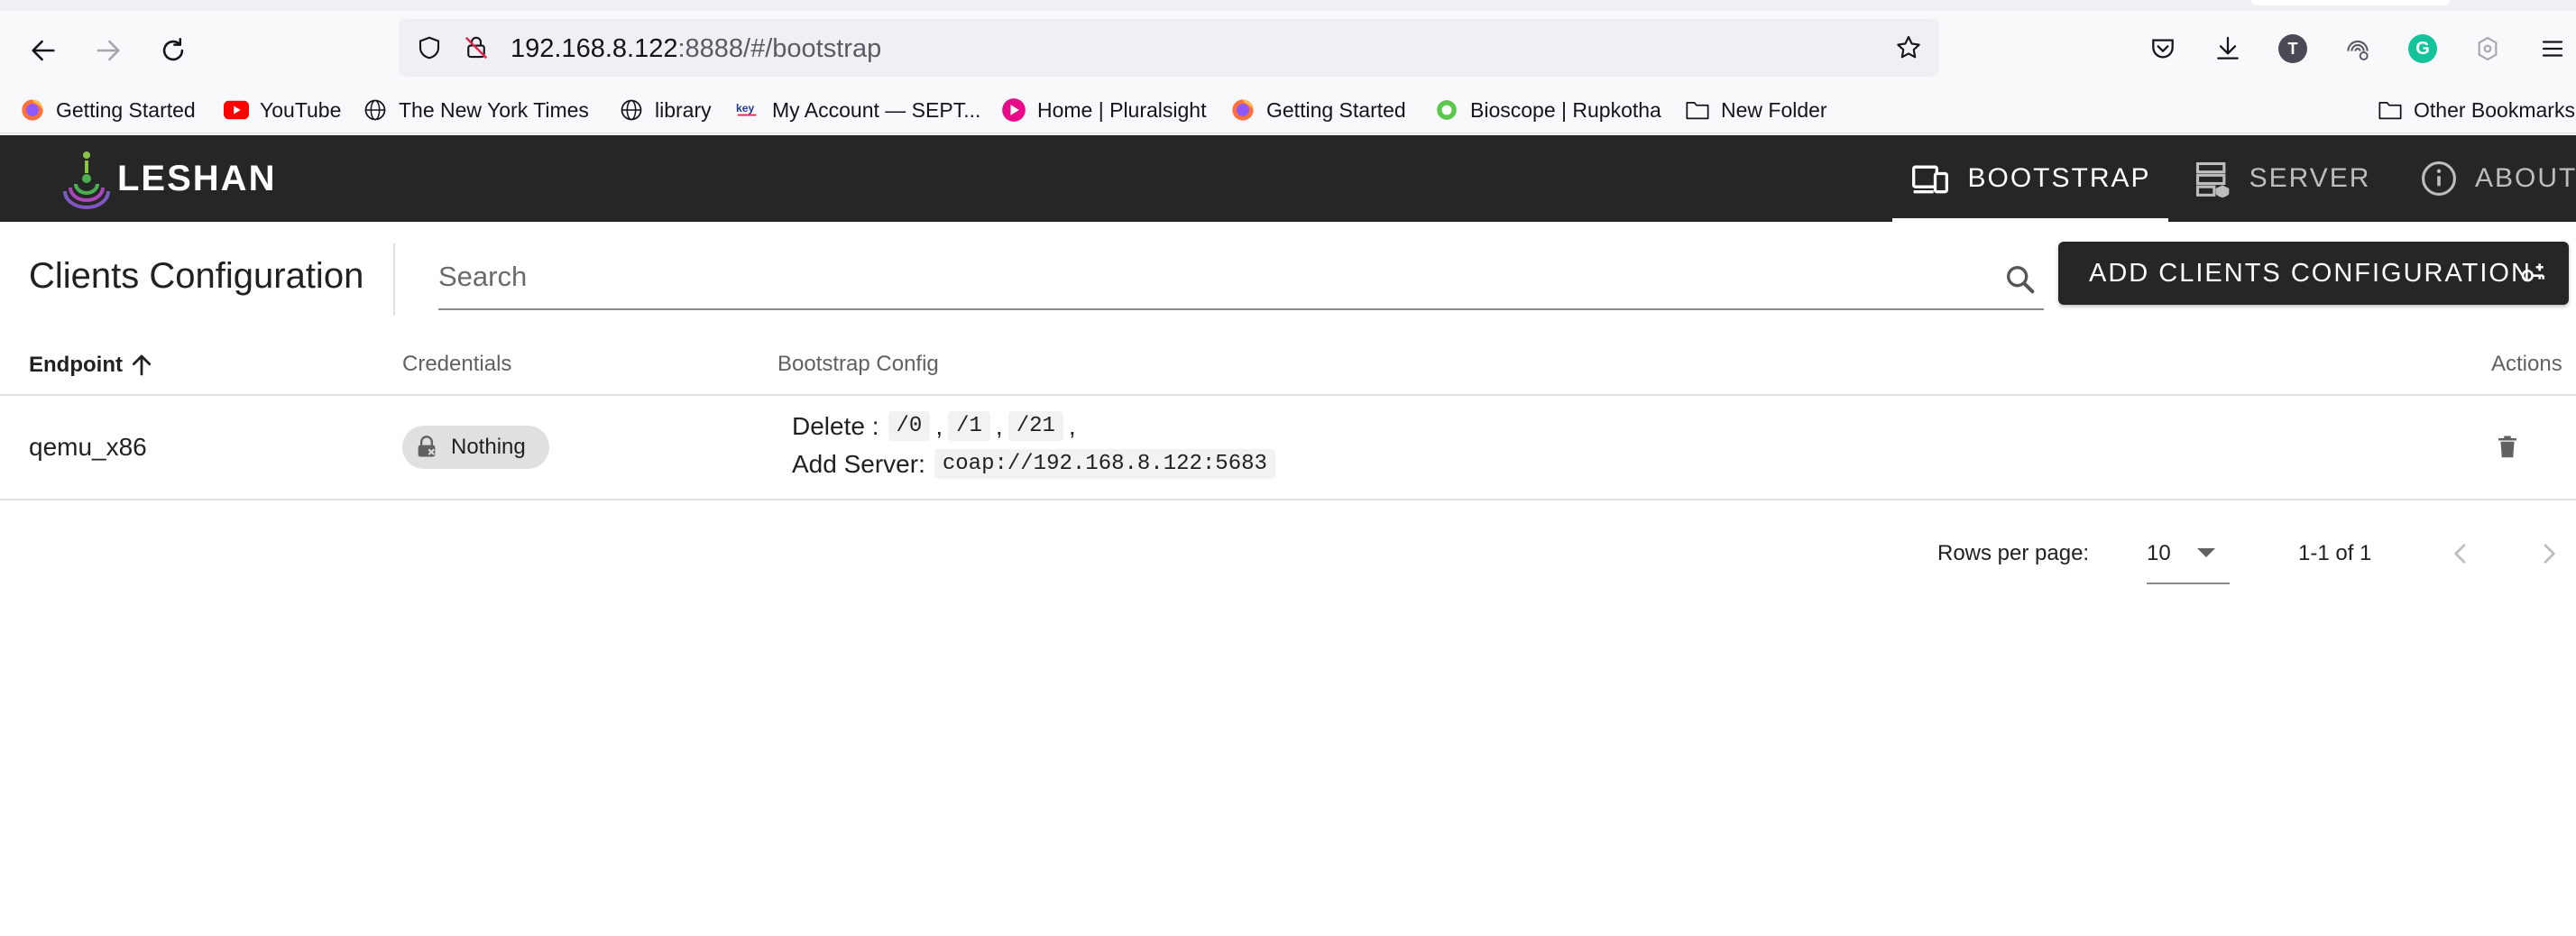 The image size is (2576, 936). I want to click on bookmark-getting-started: Getting Started, so click(108, 110).